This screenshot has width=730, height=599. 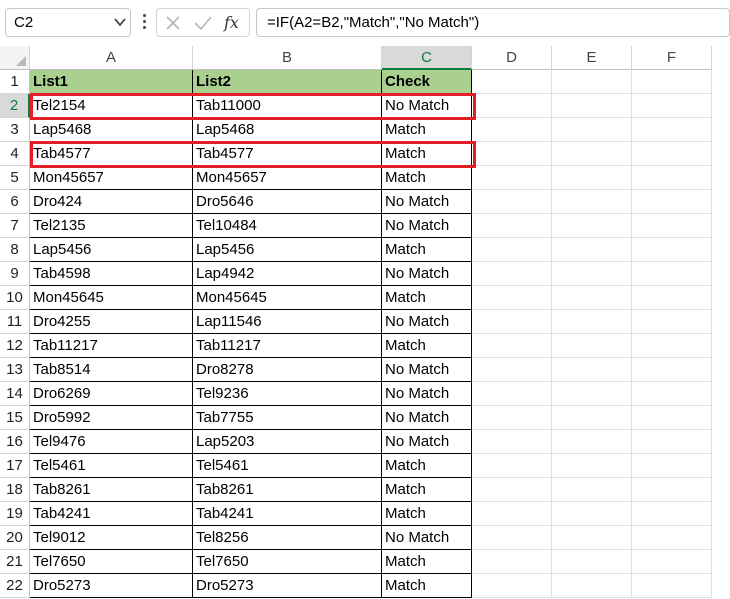 What do you see at coordinates (672, 466) in the screenshot?
I see `cell-f17` at bounding box center [672, 466].